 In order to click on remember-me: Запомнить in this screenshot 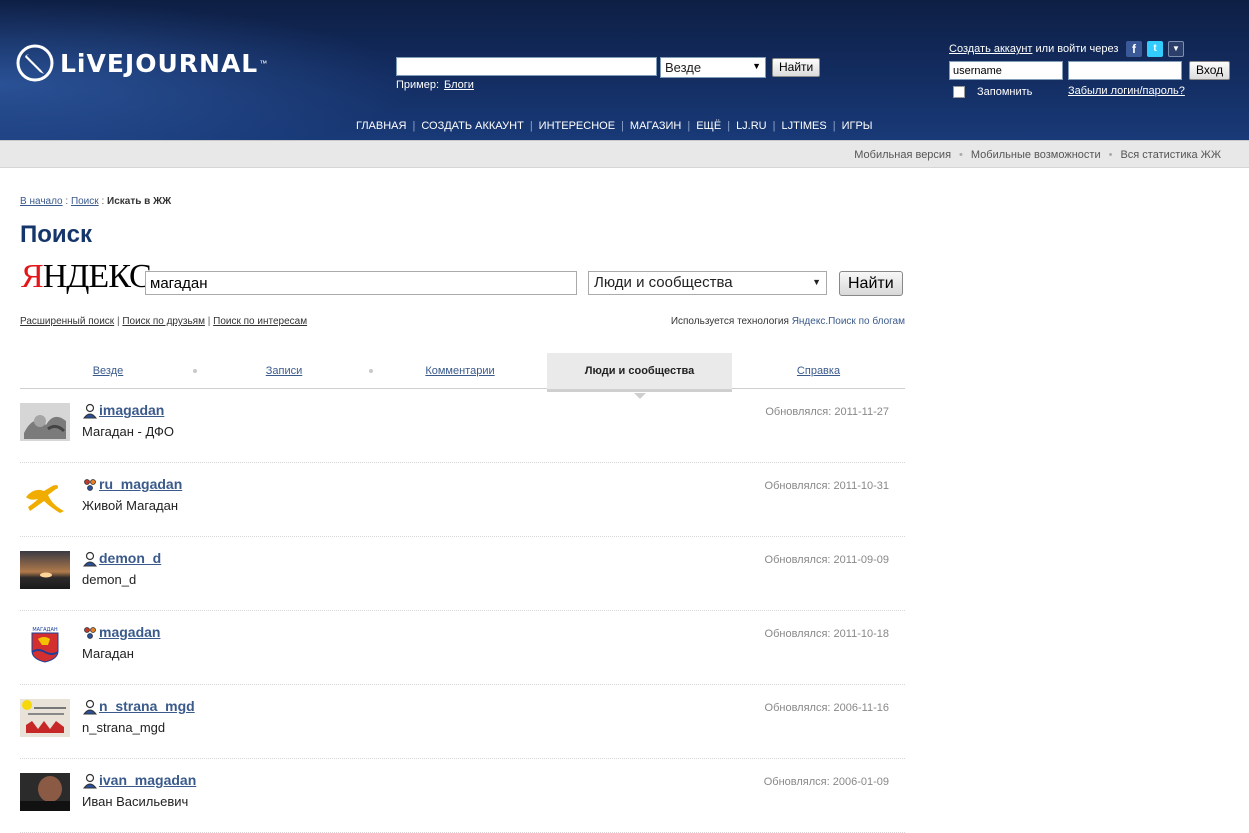, I will do `click(992, 92)`.